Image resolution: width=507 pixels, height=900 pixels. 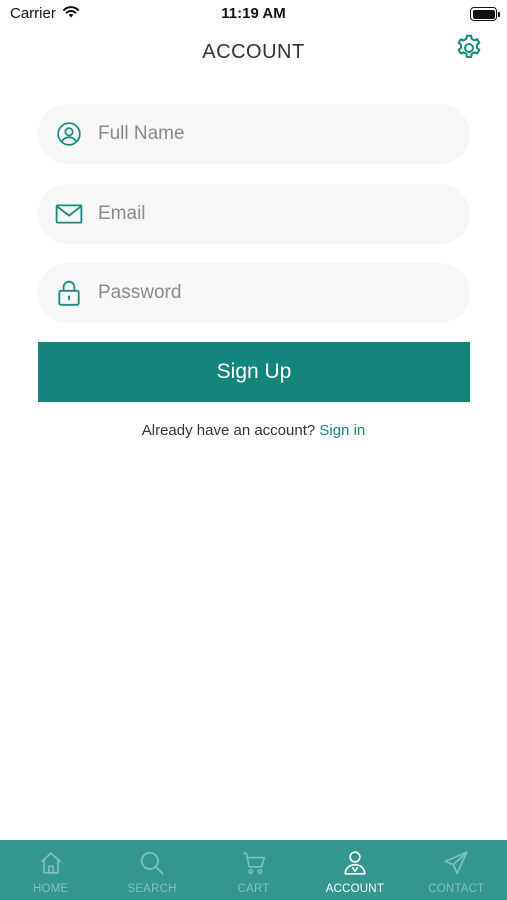 I want to click on envelope-icon, so click(x=68, y=214).